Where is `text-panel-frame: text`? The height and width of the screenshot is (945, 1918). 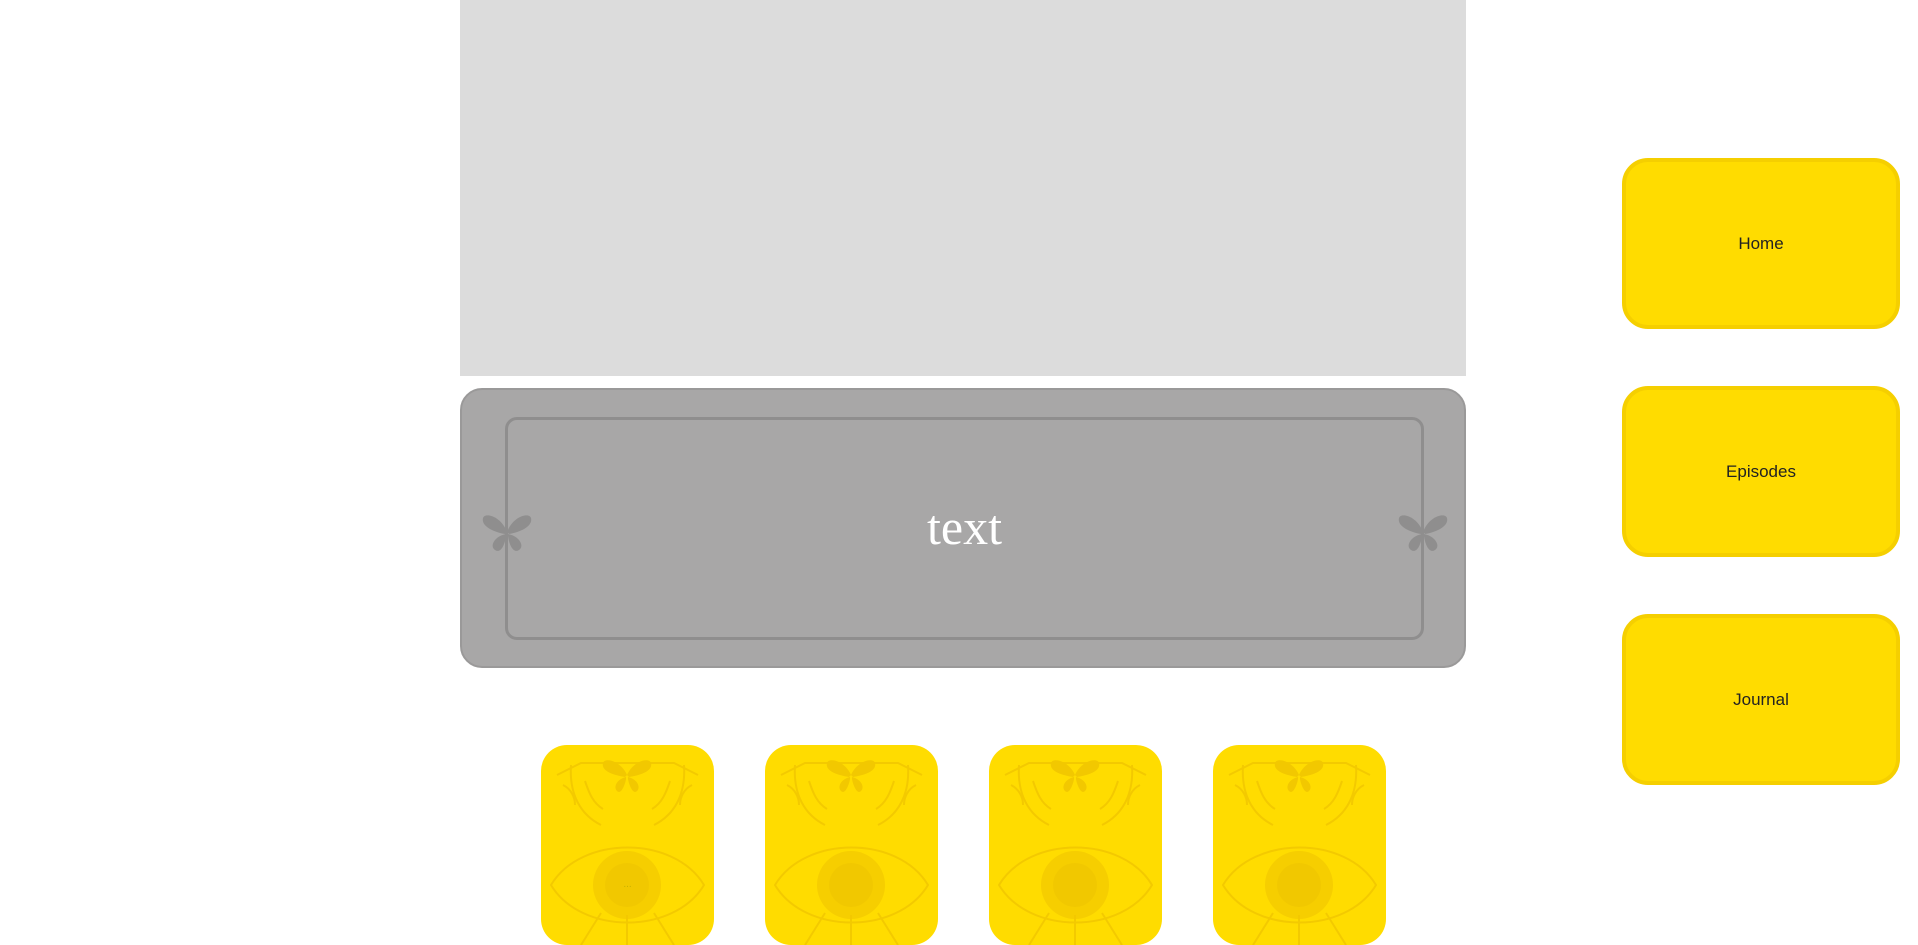
text-panel-frame: text is located at coordinates (964, 528).